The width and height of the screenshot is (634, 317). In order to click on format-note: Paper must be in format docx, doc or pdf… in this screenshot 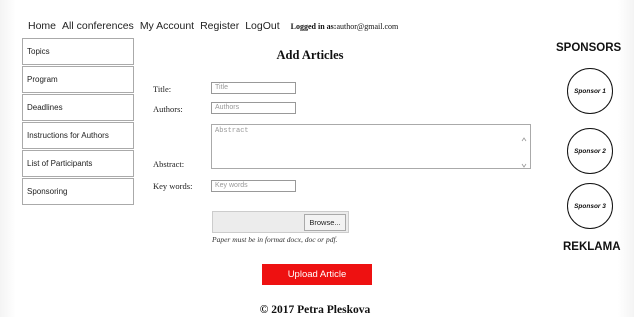, I will do `click(275, 239)`.